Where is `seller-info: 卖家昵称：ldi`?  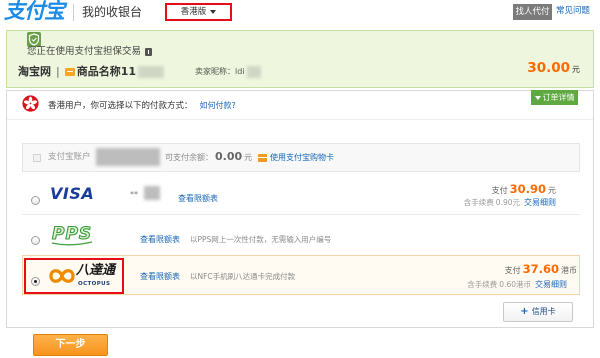 seller-info: 卖家昵称：ldi is located at coordinates (228, 72).